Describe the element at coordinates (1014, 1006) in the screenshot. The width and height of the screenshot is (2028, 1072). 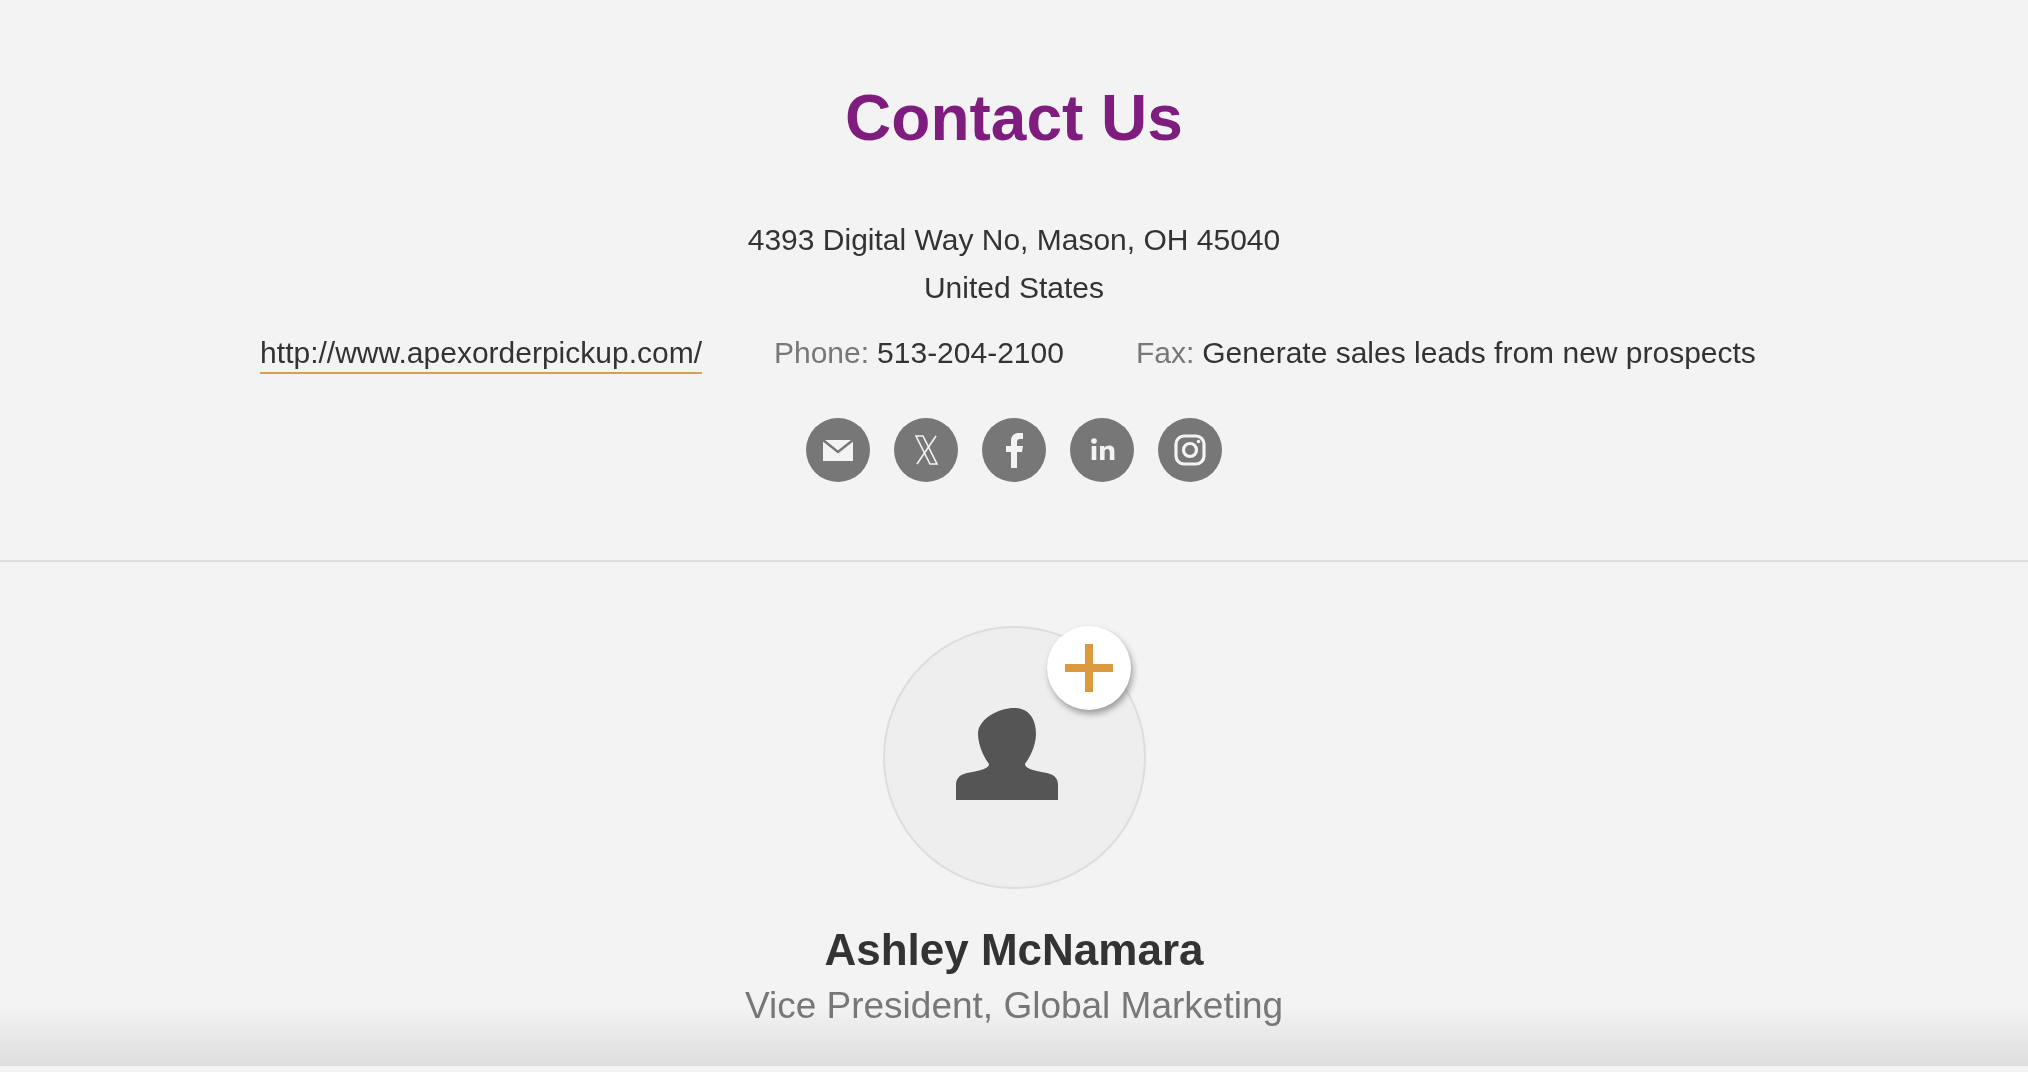
I see `job-title: Vice President, Global Marketing` at that location.